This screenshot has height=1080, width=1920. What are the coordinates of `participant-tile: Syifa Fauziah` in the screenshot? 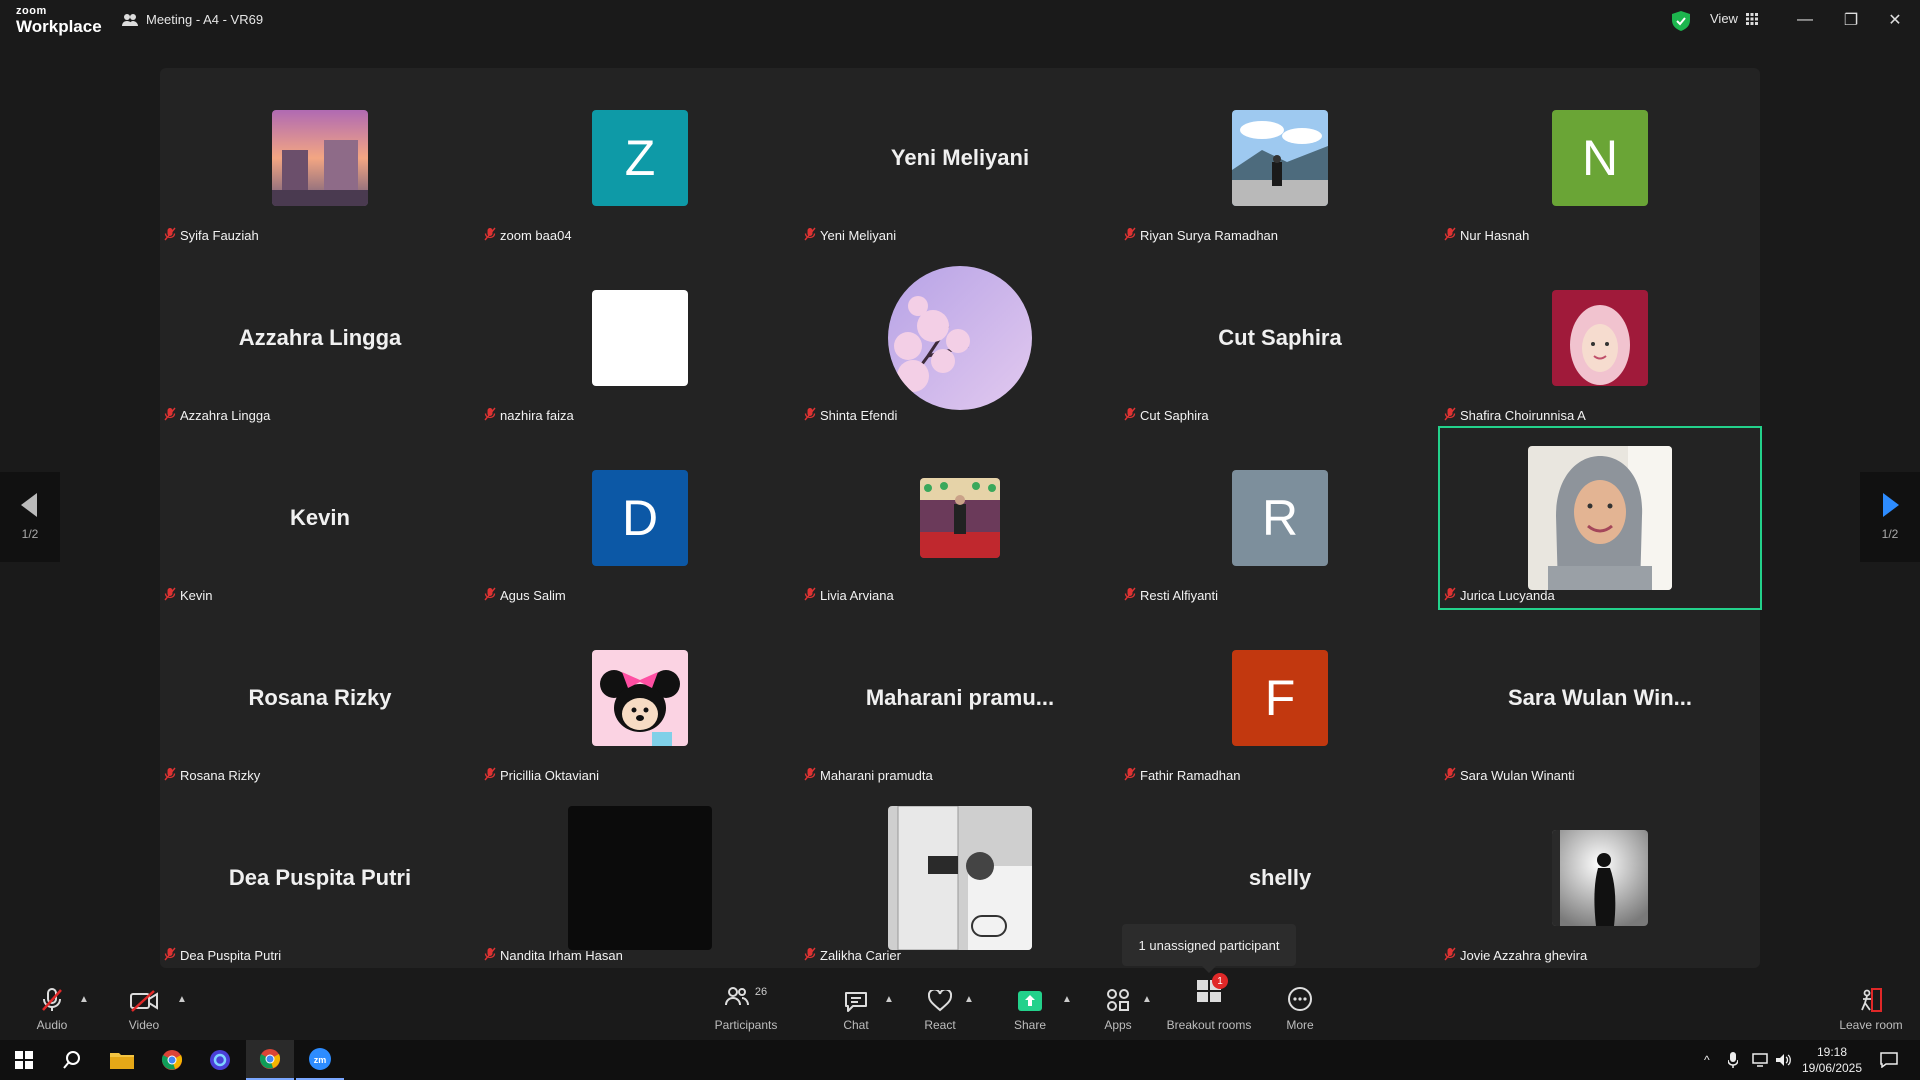 It's located at (320, 158).